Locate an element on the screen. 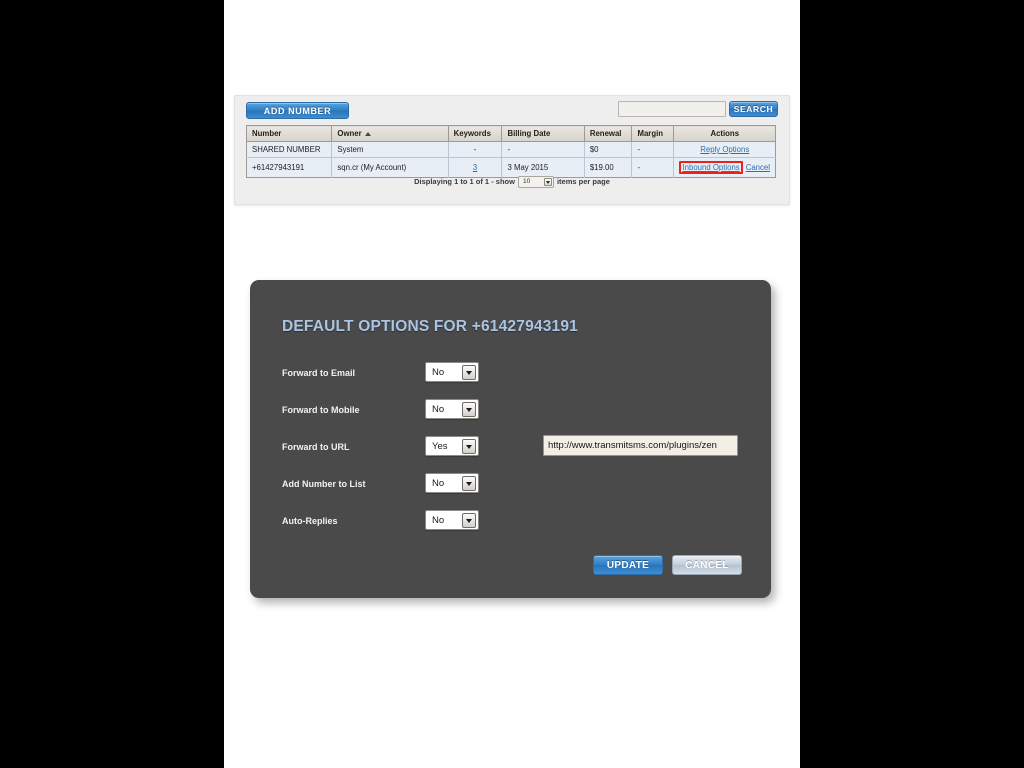 The width and height of the screenshot is (1024, 768). column-header-number-label: Number is located at coordinates (267, 133).